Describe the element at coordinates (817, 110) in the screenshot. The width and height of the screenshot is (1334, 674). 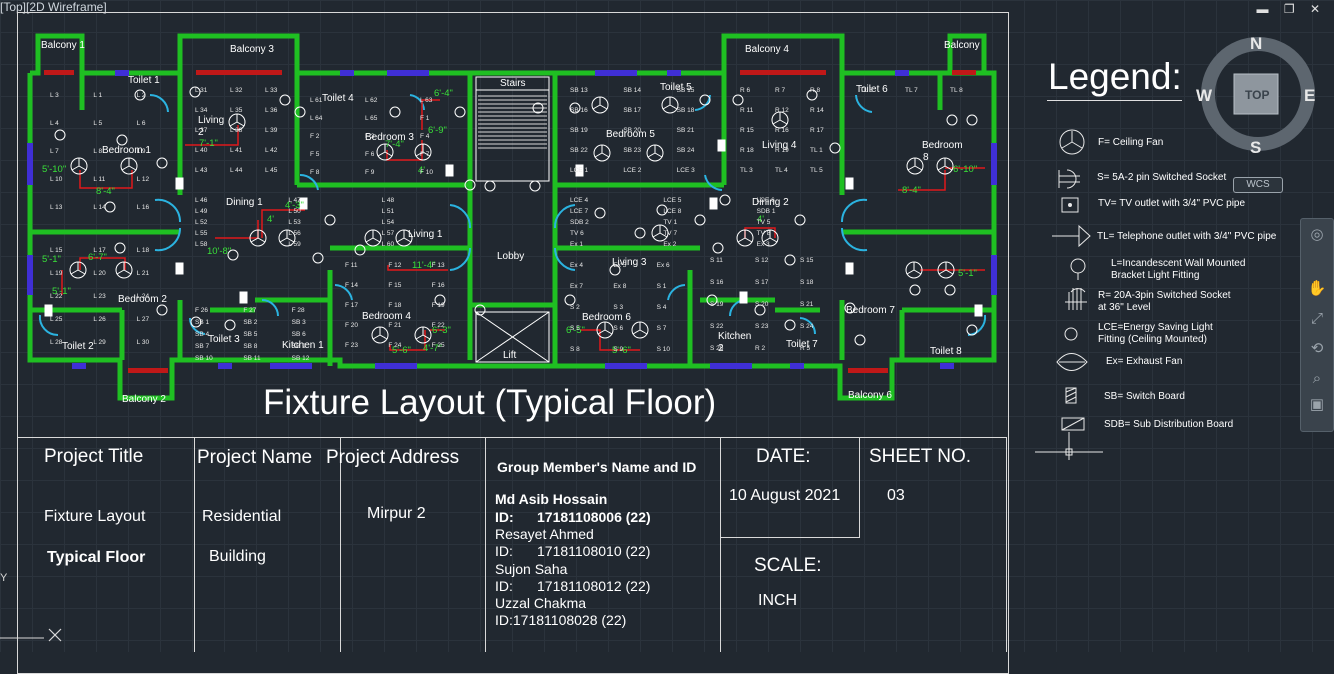
I see `fixture-tag: R 14` at that location.